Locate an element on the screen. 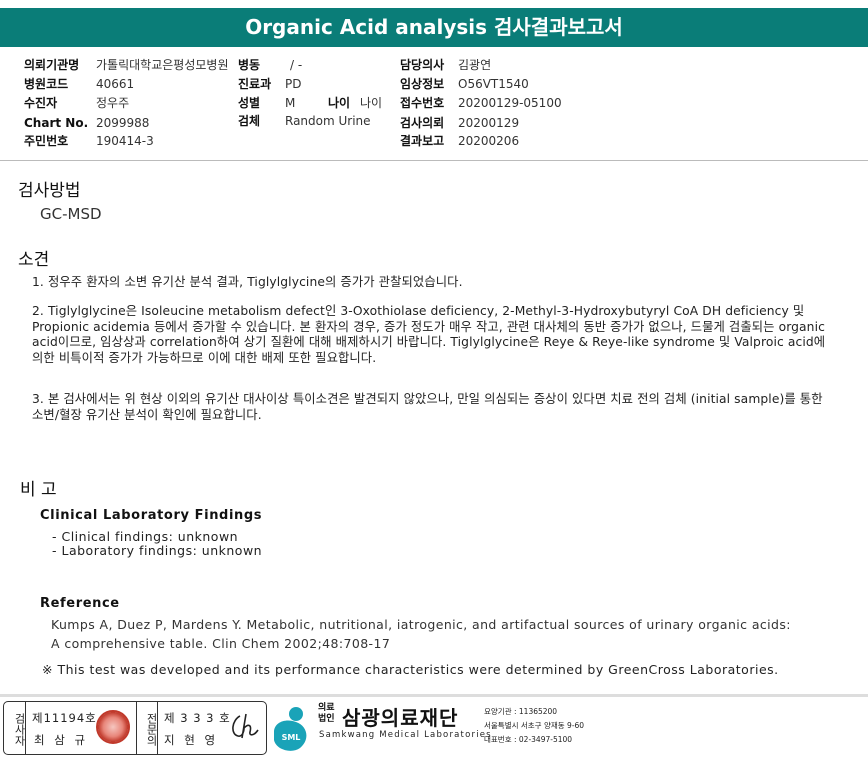 The width and height of the screenshot is (868, 765). department-label: 진료과 is located at coordinates (255, 84).